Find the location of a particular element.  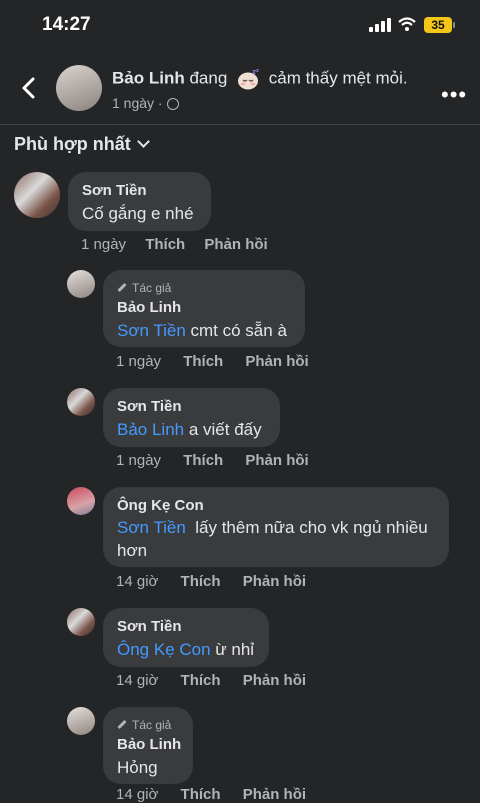

more-options-icon: ••• is located at coordinates (454, 95).